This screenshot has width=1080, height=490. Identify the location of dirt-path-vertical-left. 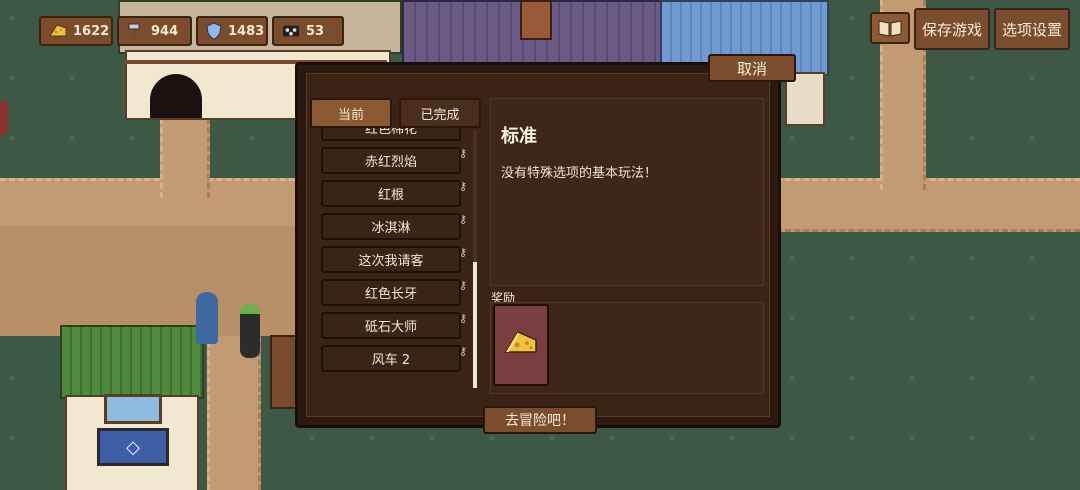
(185, 158).